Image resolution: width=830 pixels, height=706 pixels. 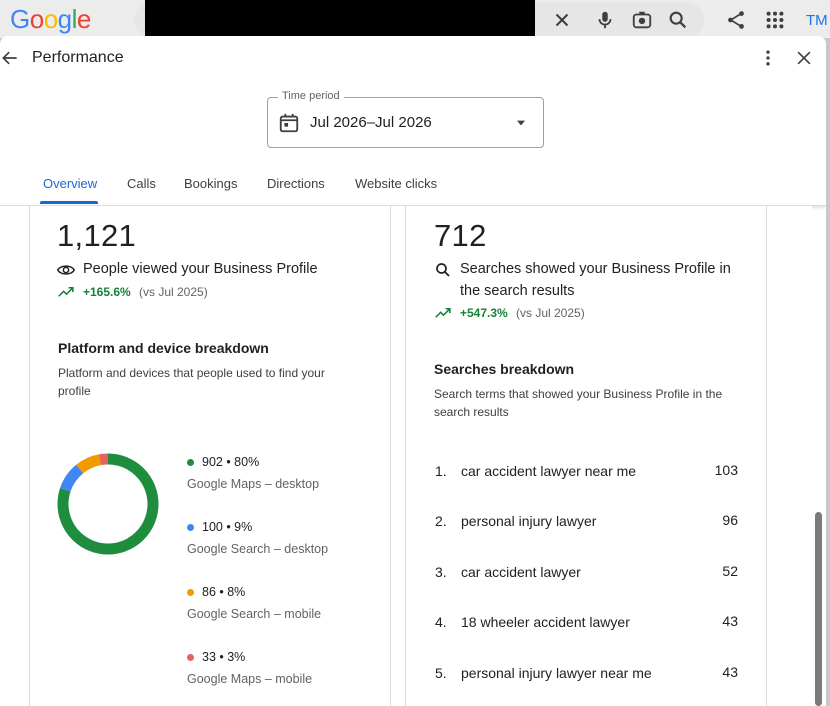 I want to click on legend-value-search-desktop: 100 • 9%, so click(x=227, y=527).